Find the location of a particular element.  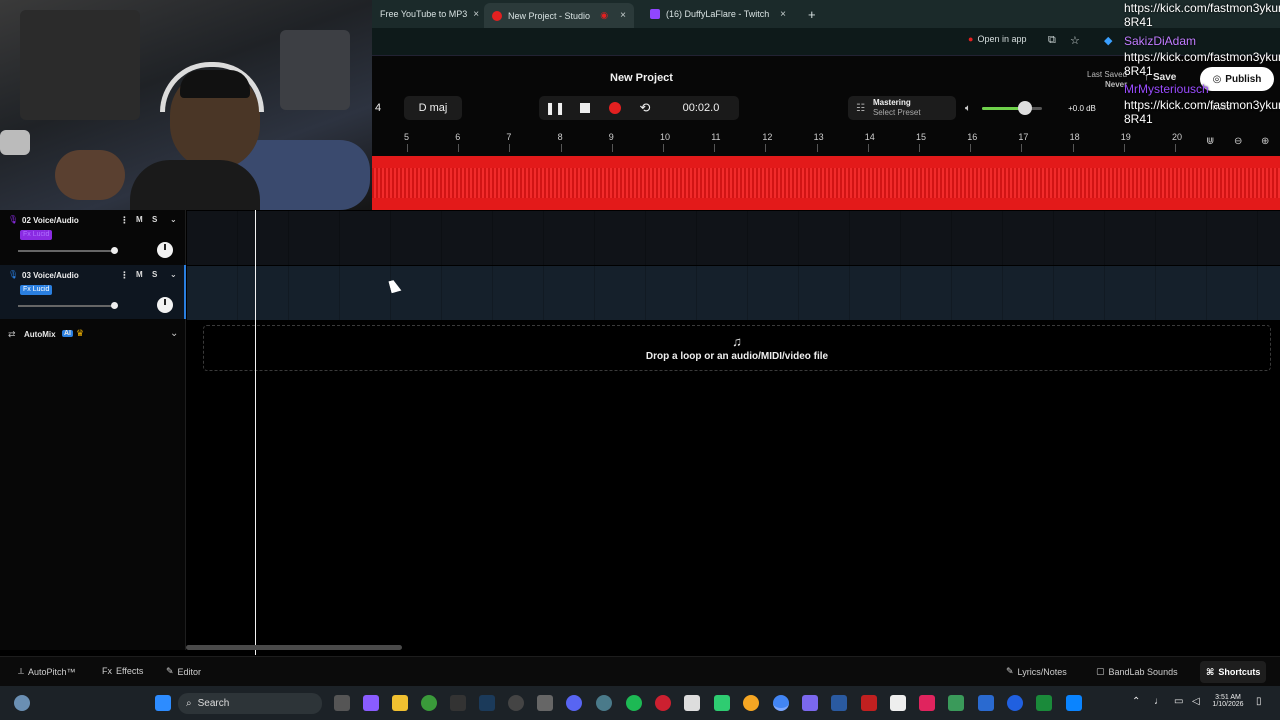

speaker-icon: 🔈︎ is located at coordinates (968, 108).